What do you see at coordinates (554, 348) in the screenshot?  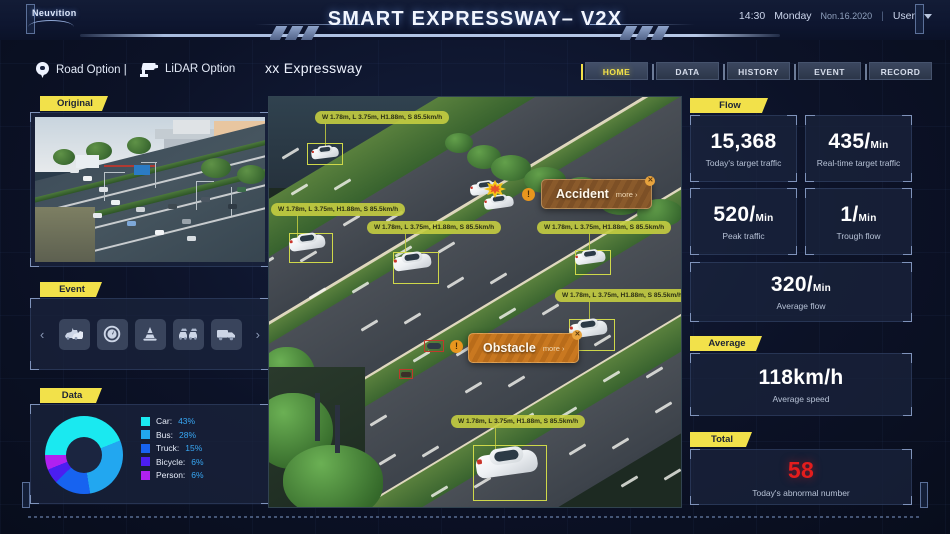 I see `obstacle-more-link: more ›` at bounding box center [554, 348].